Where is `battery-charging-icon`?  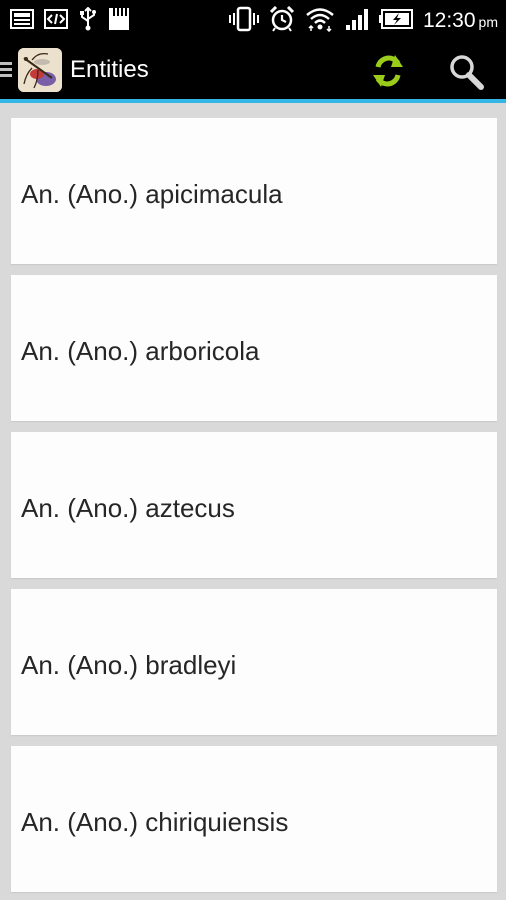
battery-charging-icon is located at coordinates (395, 21).